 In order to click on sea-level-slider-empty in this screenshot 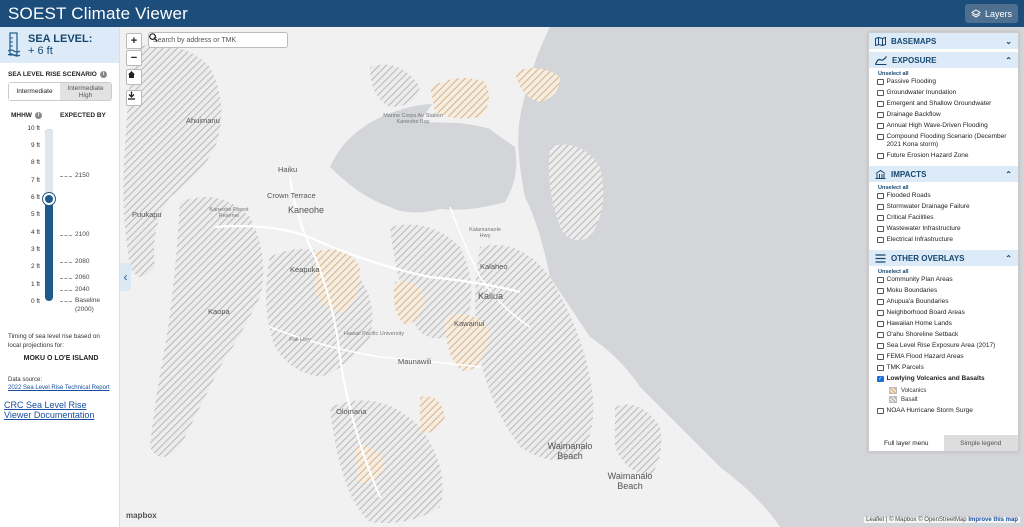, I will do `click(49, 164)`.